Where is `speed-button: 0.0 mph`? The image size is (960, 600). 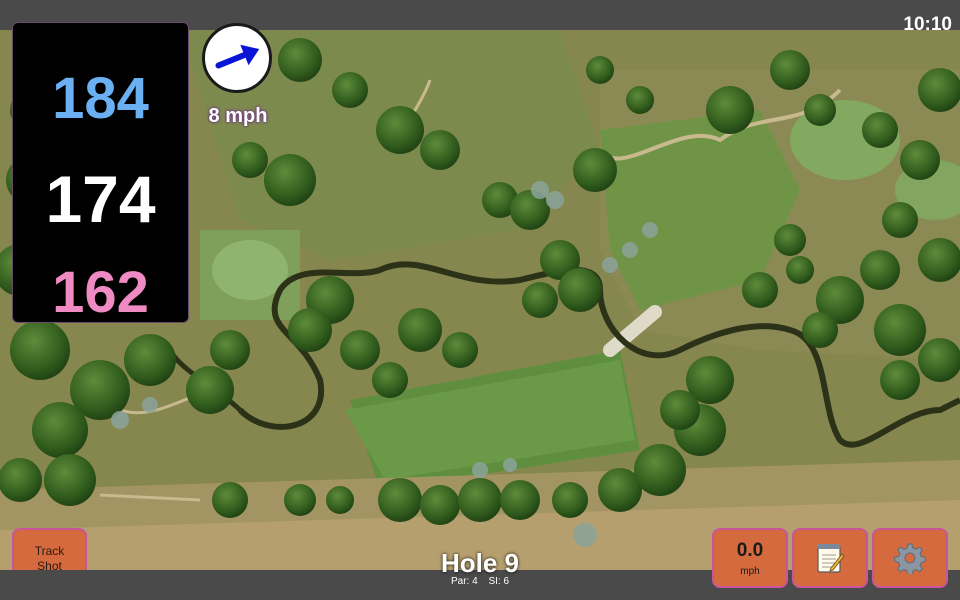 speed-button: 0.0 mph is located at coordinates (750, 558).